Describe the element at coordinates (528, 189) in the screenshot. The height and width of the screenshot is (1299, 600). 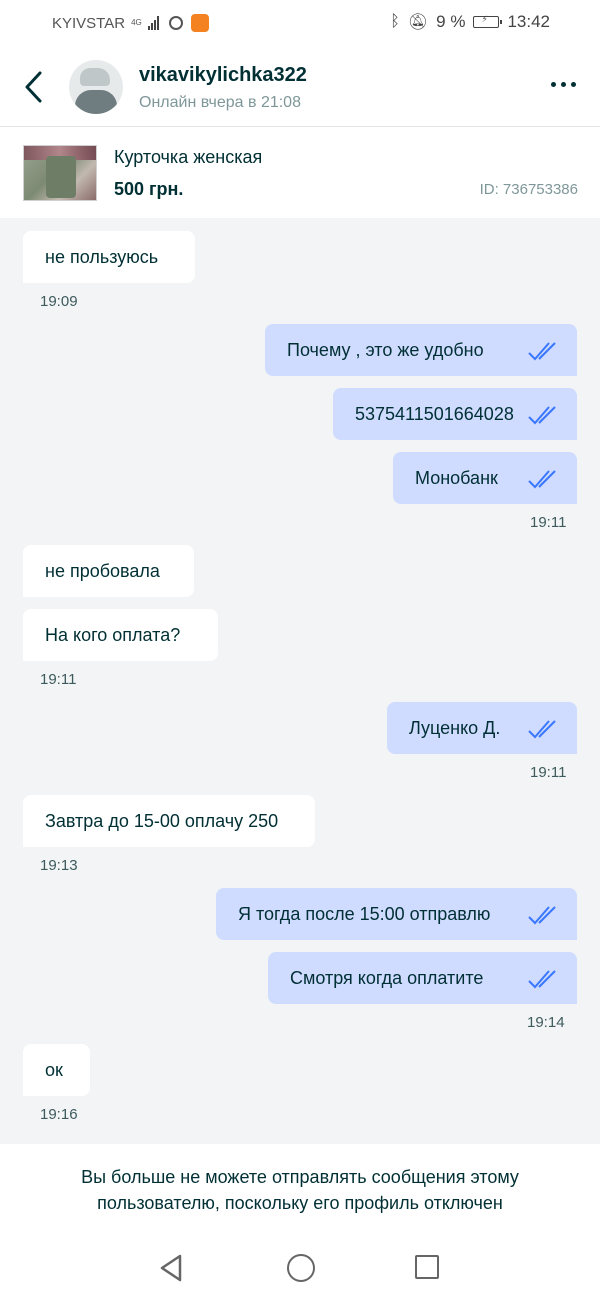
I see `product-id: ID: 736753386` at that location.